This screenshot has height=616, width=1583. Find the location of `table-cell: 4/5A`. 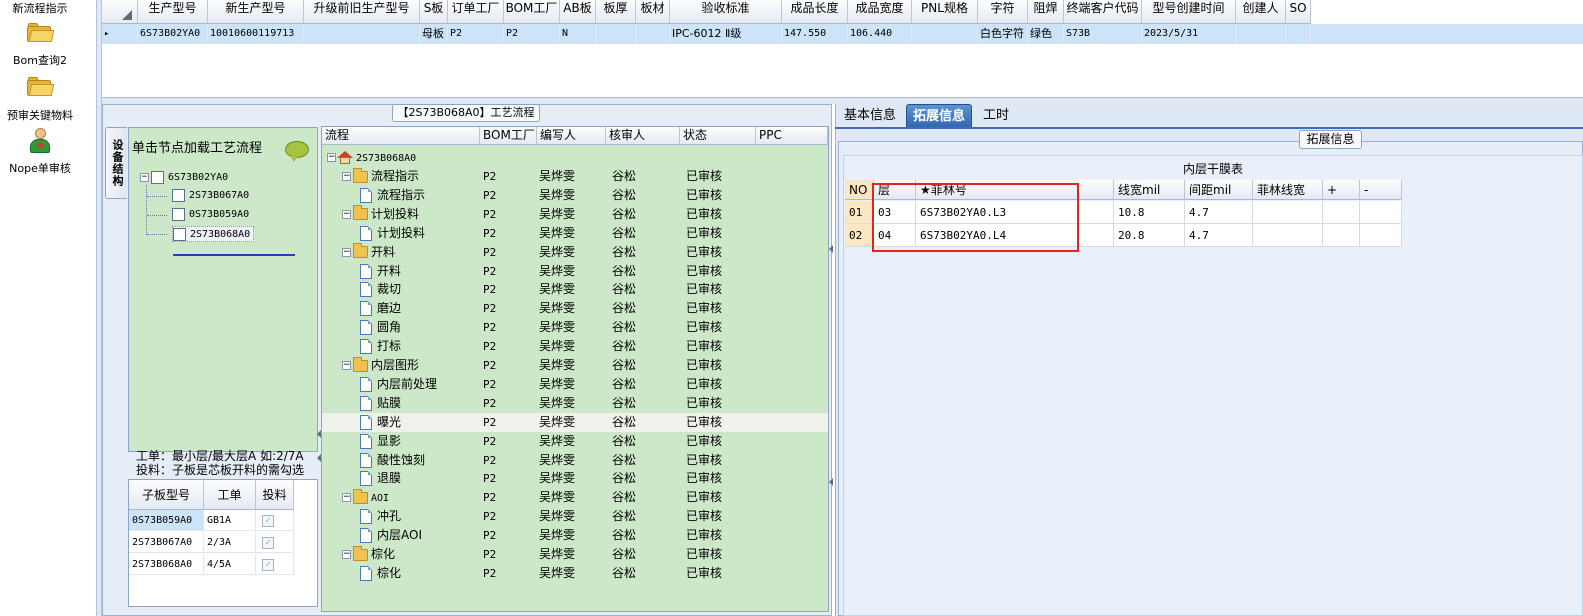

table-cell: 4/5A is located at coordinates (230, 564).